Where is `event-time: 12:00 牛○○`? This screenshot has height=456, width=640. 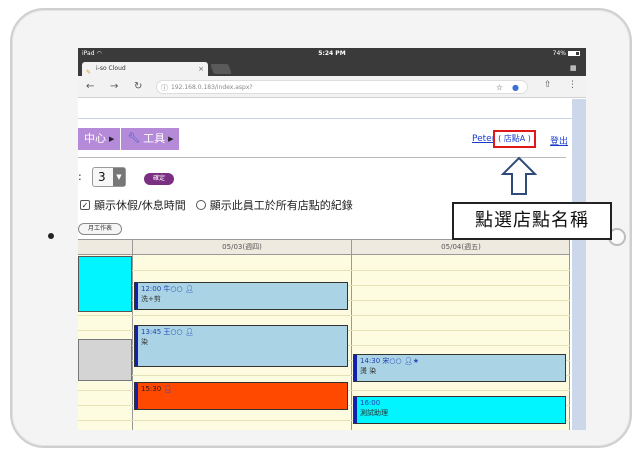
event-time: 12:00 牛○○ is located at coordinates (162, 289).